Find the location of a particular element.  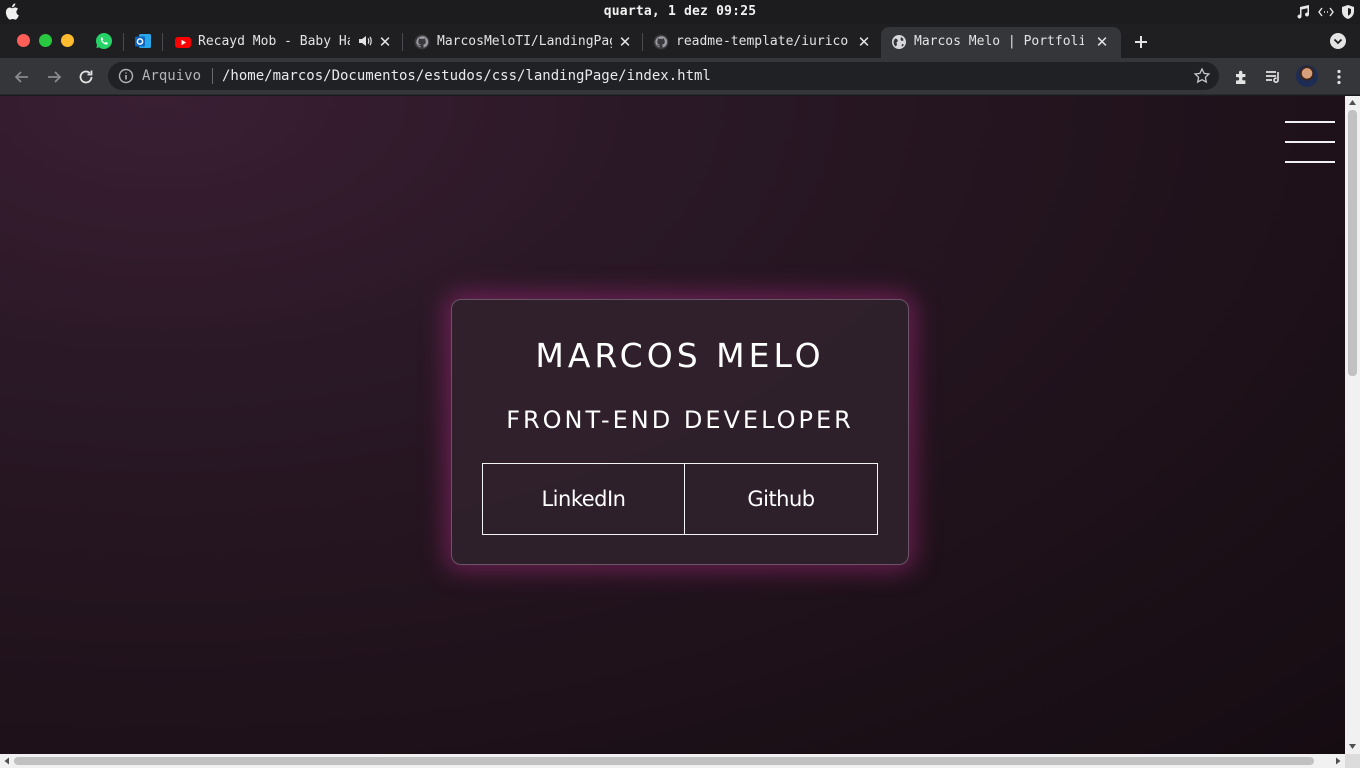

horizontal-scrollbar is located at coordinates (672, 761).